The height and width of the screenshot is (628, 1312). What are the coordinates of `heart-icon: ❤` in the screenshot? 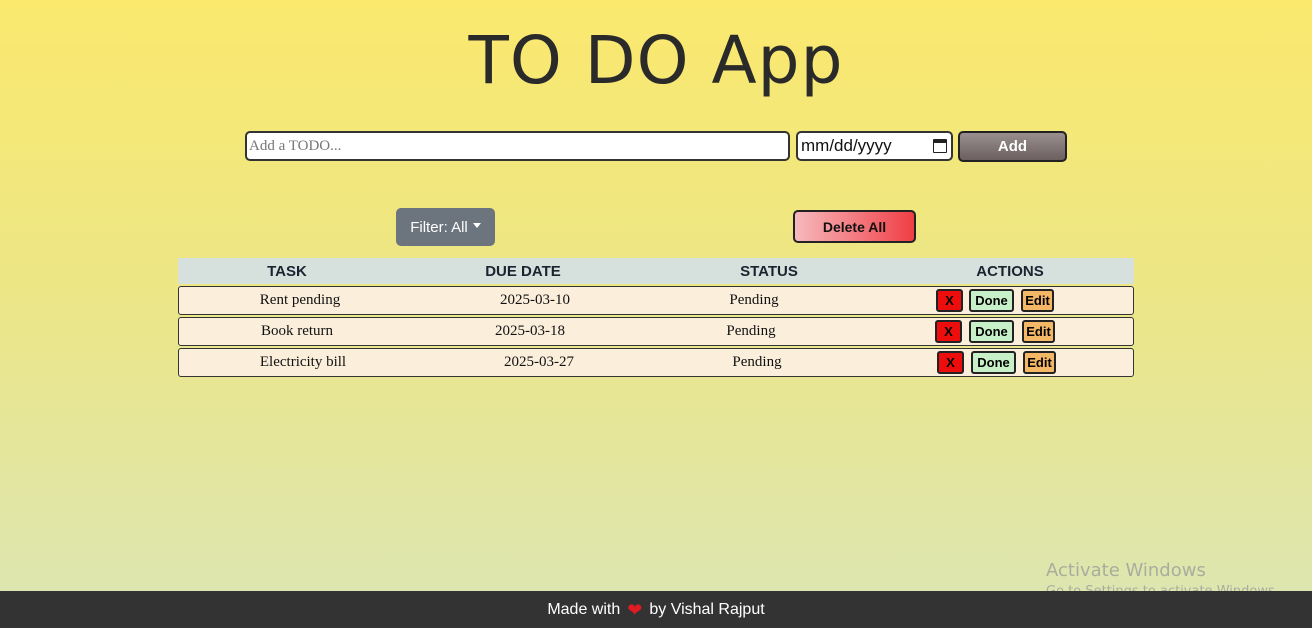 It's located at (635, 609).